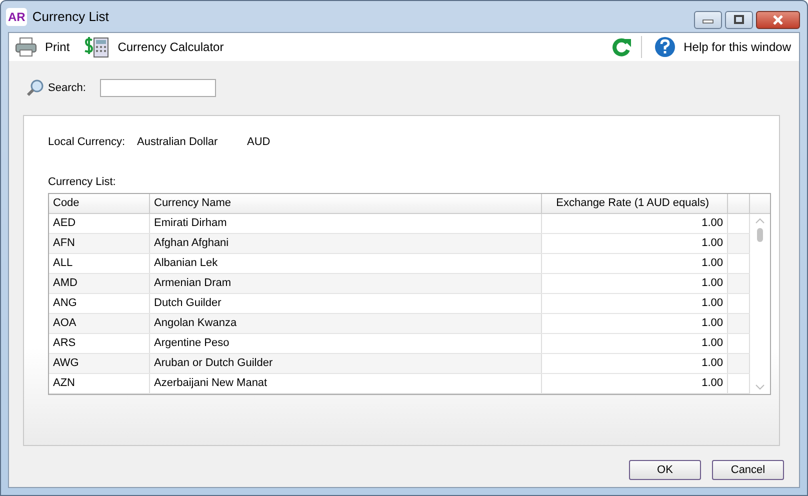  What do you see at coordinates (42, 47) in the screenshot?
I see `print-button: Print` at bounding box center [42, 47].